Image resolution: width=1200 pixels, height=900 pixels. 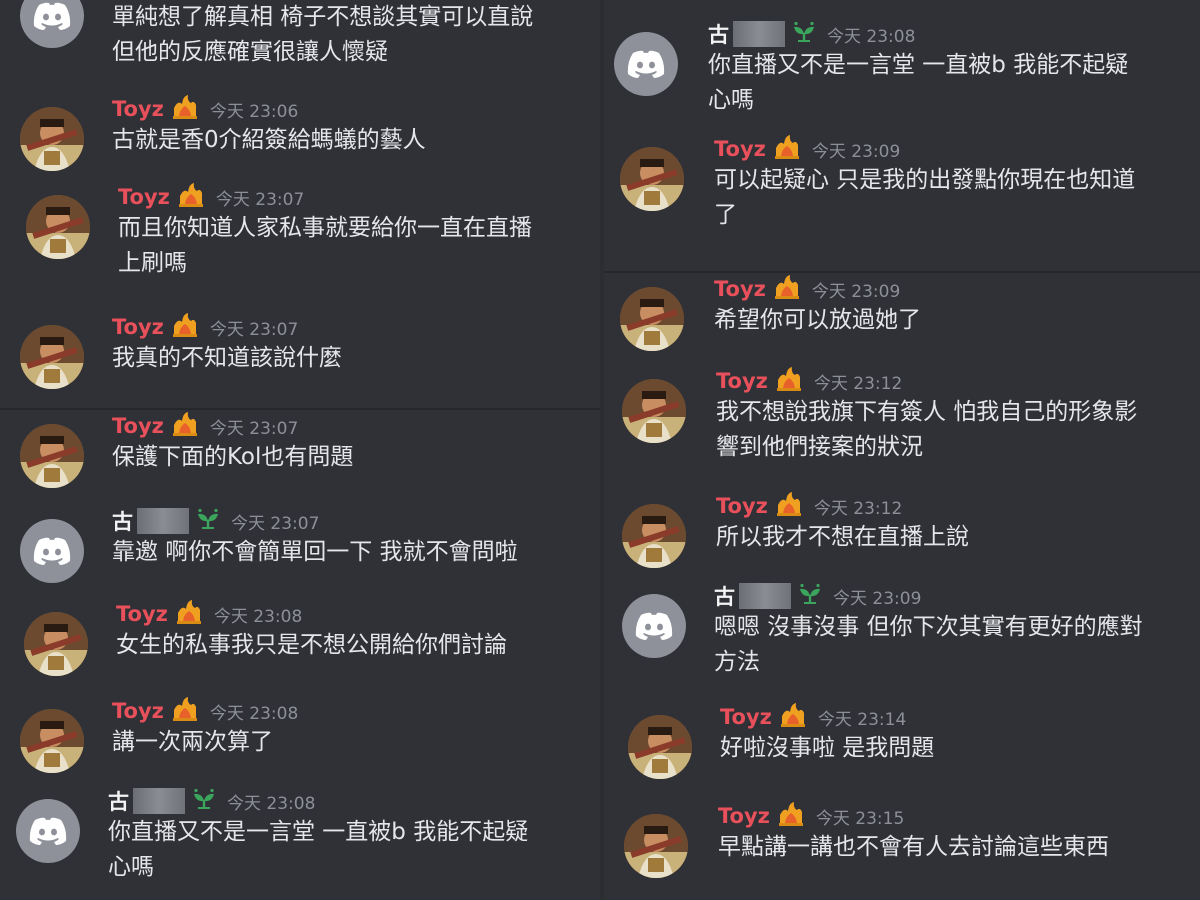 I want to click on message-header: 古 今天 23:09, so click(x=817, y=596).